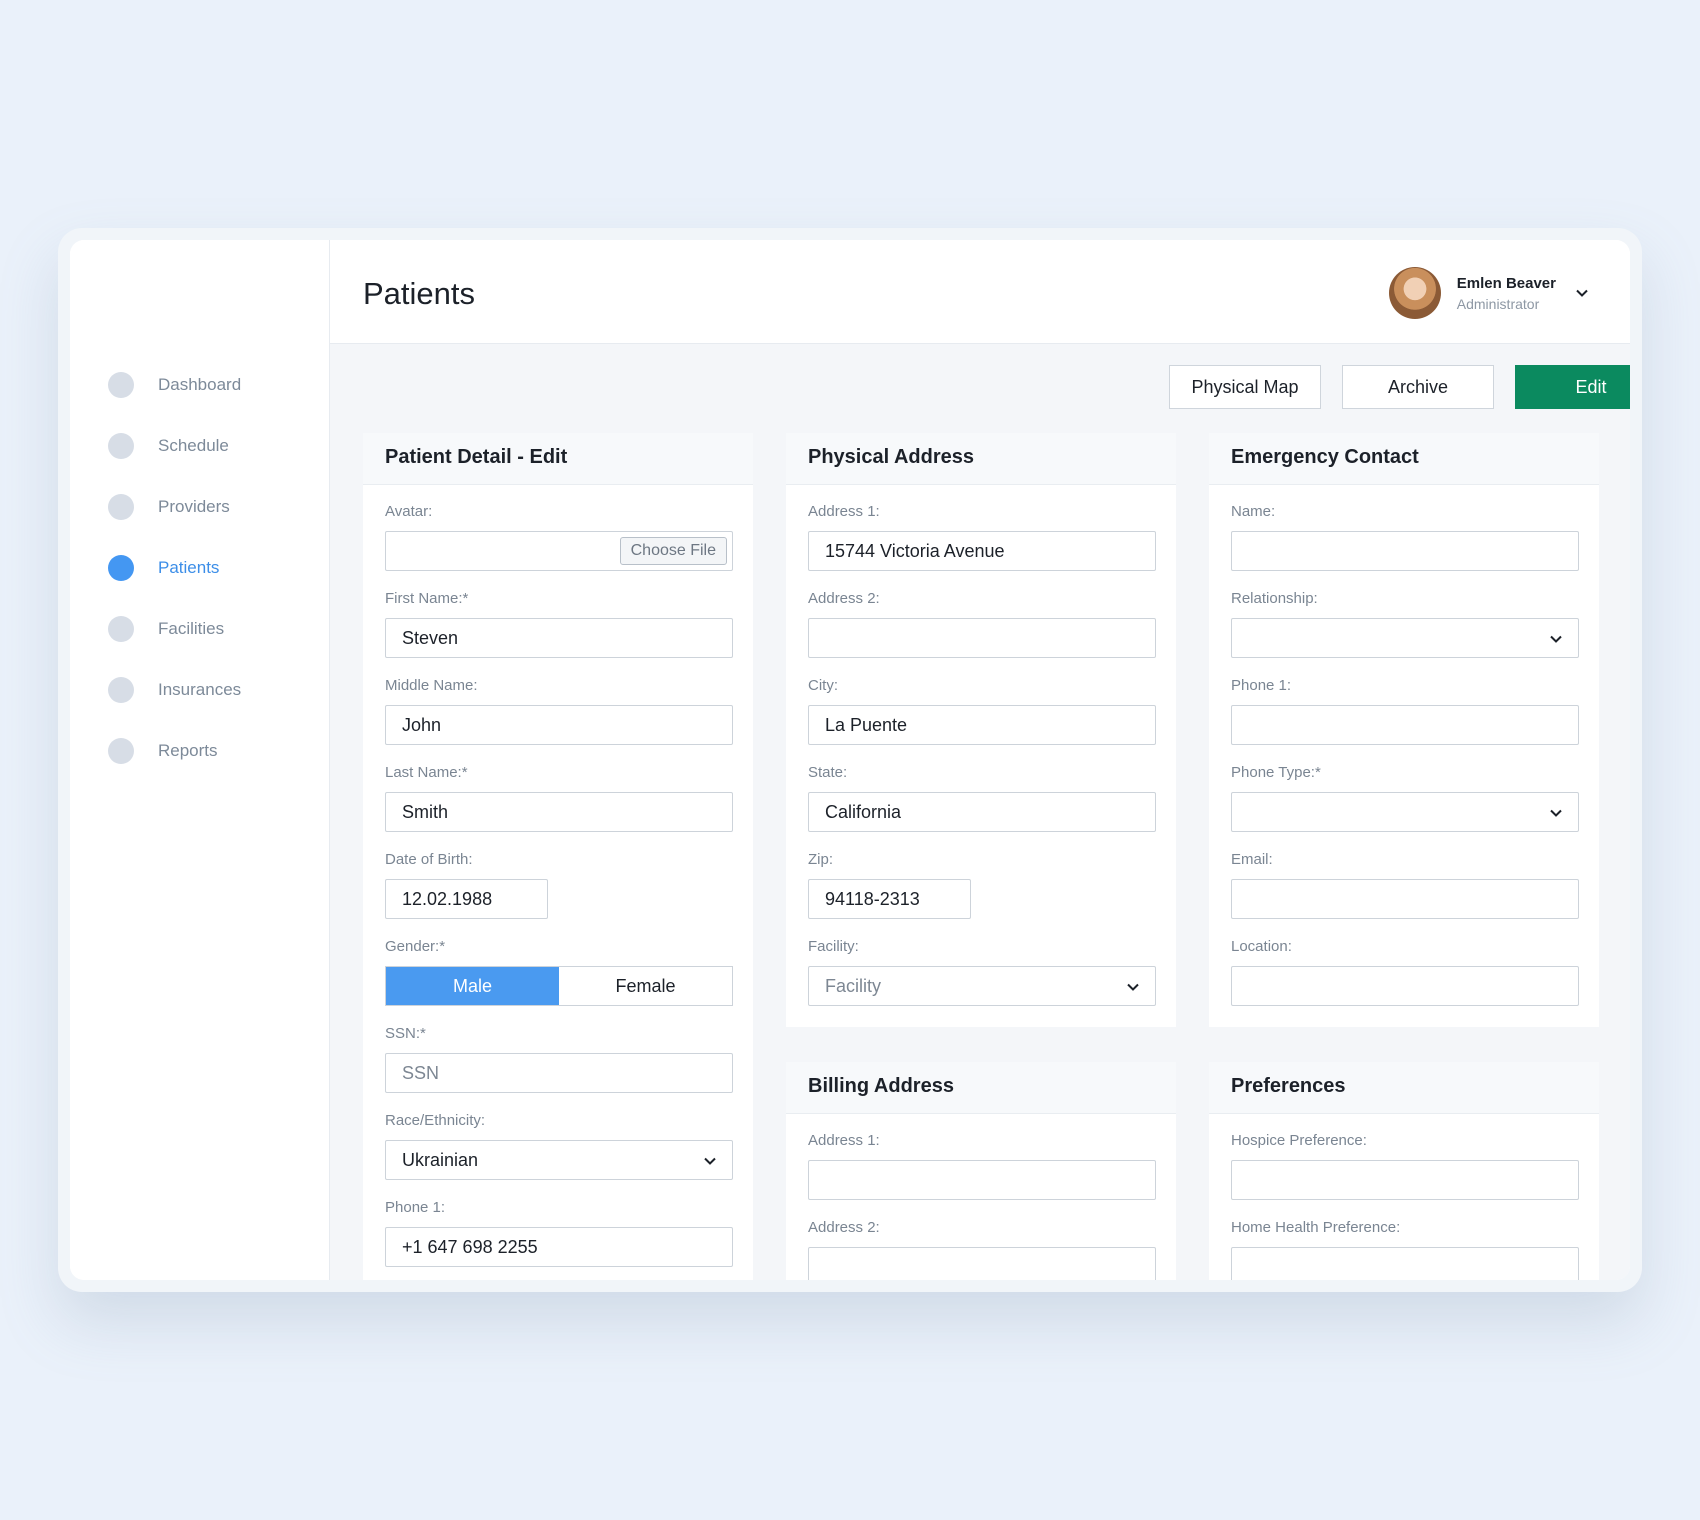 The image size is (1700, 1520). Describe the element at coordinates (981, 459) in the screenshot. I see `card-title: Physical Address` at that location.